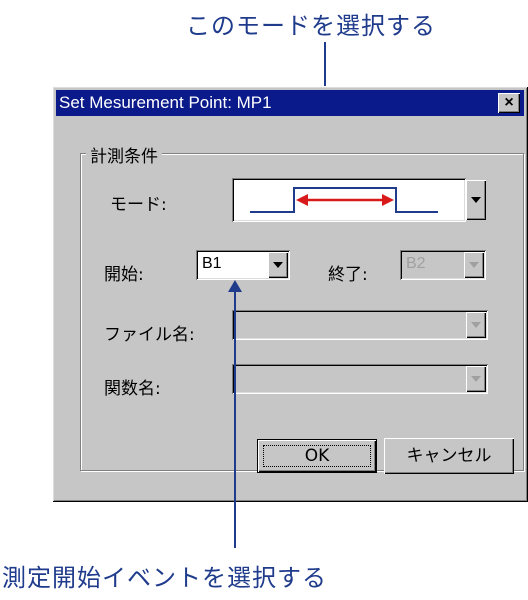  What do you see at coordinates (165, 102) in the screenshot?
I see `dialog-title: Set Mesurement Point: MP1` at bounding box center [165, 102].